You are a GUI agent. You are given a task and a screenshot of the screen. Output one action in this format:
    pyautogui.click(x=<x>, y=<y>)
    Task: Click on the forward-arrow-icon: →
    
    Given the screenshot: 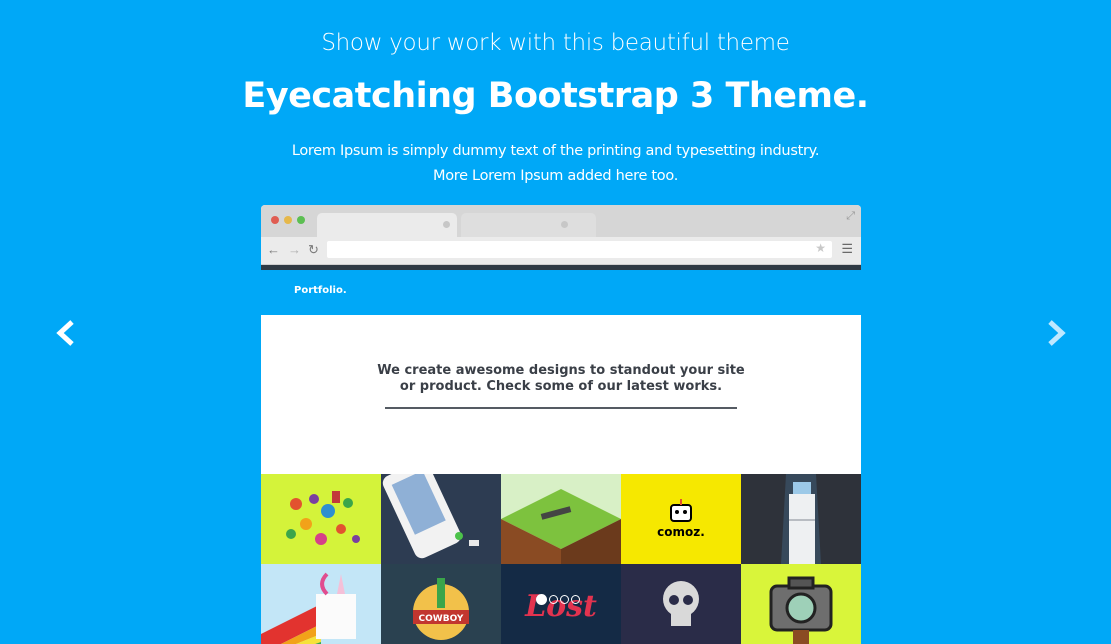 What is the action you would take?
    pyautogui.click(x=294, y=249)
    